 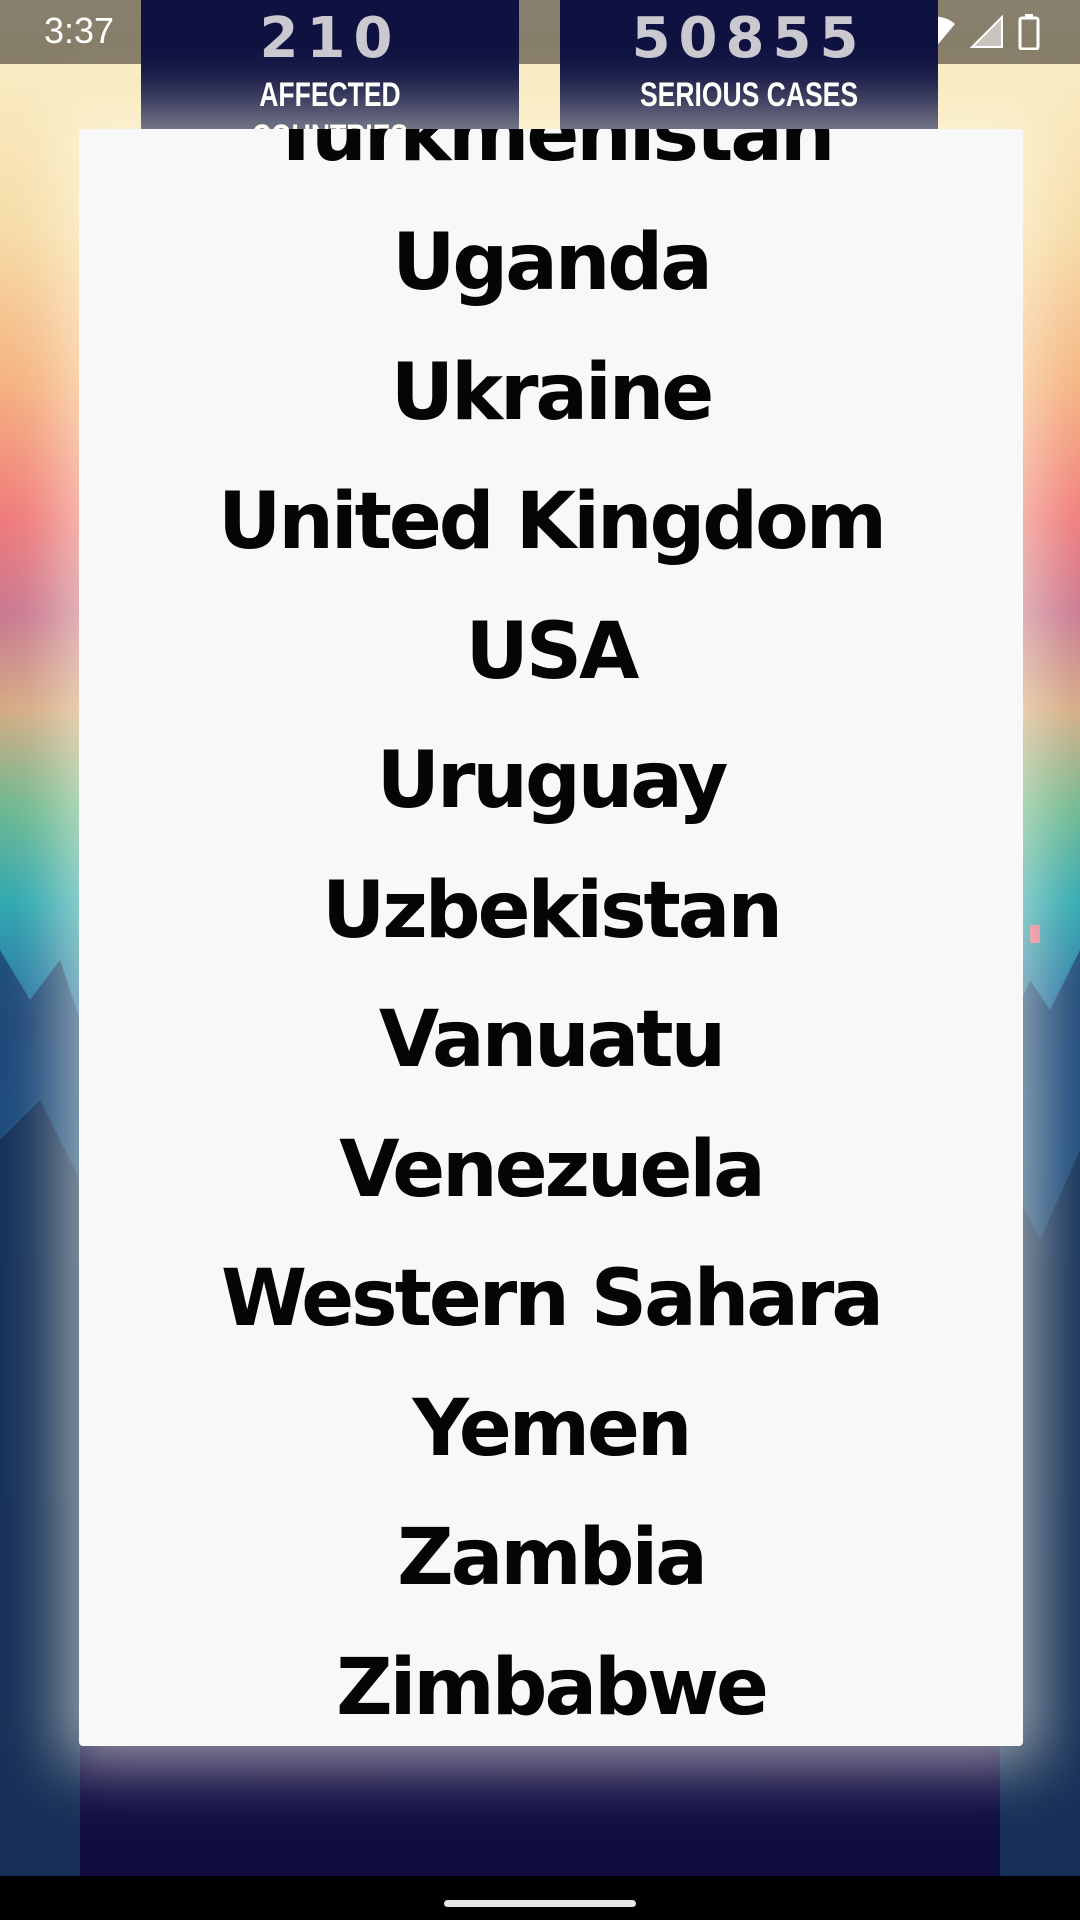 What do you see at coordinates (540, 1898) in the screenshot?
I see `navigation-bar` at bounding box center [540, 1898].